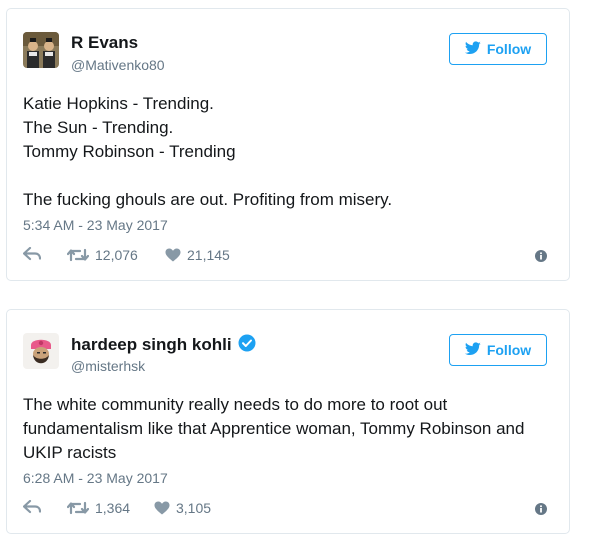  What do you see at coordinates (118, 103) in the screenshot?
I see `tweet-line: Katie Hopkins - Trending.` at bounding box center [118, 103].